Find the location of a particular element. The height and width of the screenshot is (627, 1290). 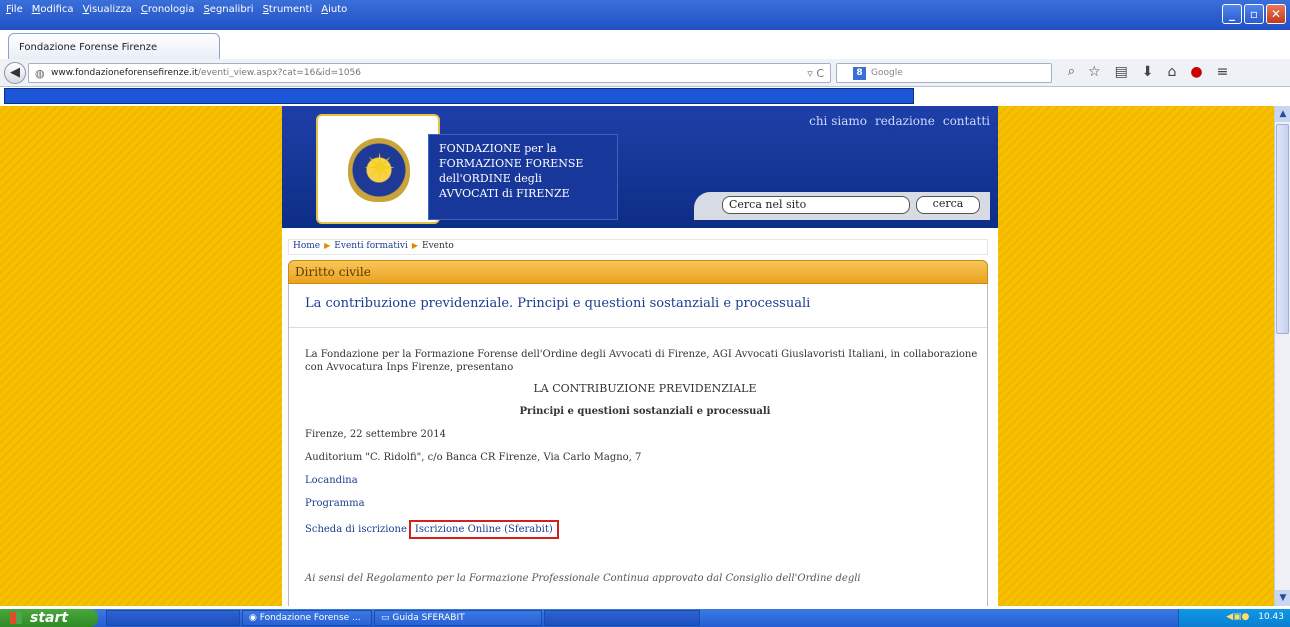

category-bar: Diritto civile is located at coordinates (638, 272).